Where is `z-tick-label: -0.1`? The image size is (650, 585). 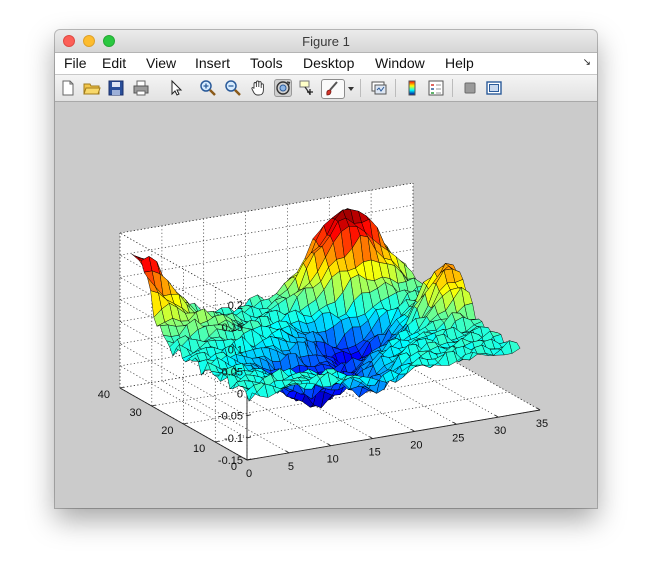
z-tick-label: -0.1 is located at coordinates (233, 439).